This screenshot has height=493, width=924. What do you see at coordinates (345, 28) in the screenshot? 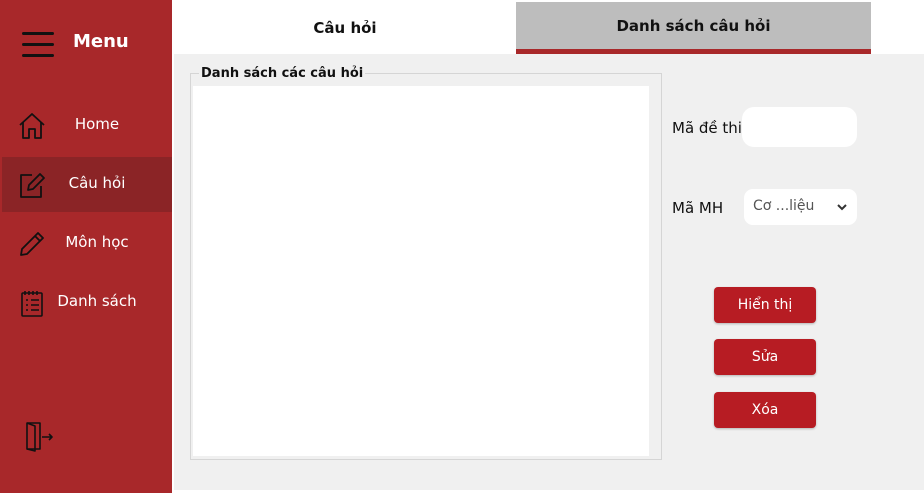
I see `tab-questions: Câu hỏi` at bounding box center [345, 28].